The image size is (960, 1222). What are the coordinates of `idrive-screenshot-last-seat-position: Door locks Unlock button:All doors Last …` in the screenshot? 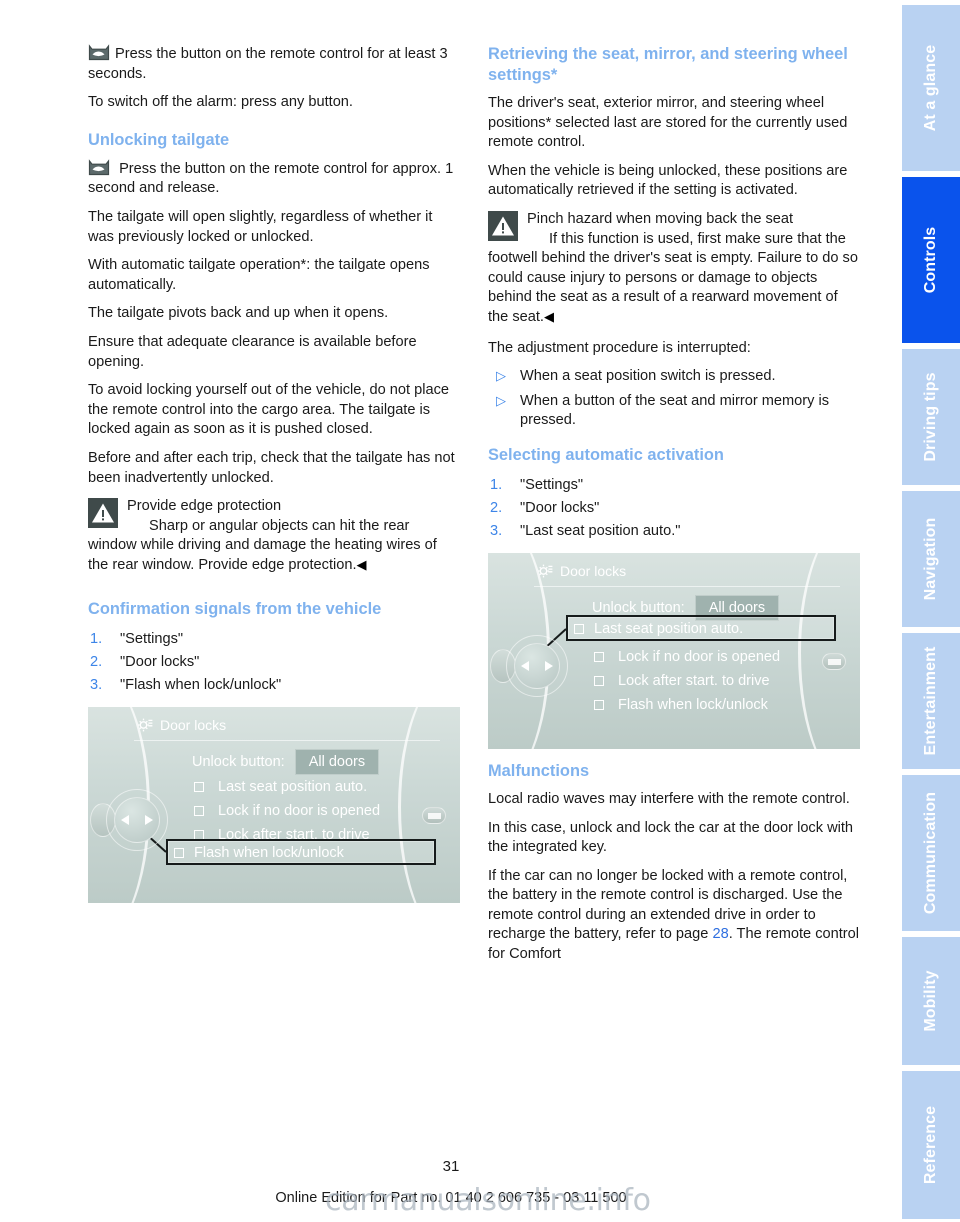 It's located at (674, 650).